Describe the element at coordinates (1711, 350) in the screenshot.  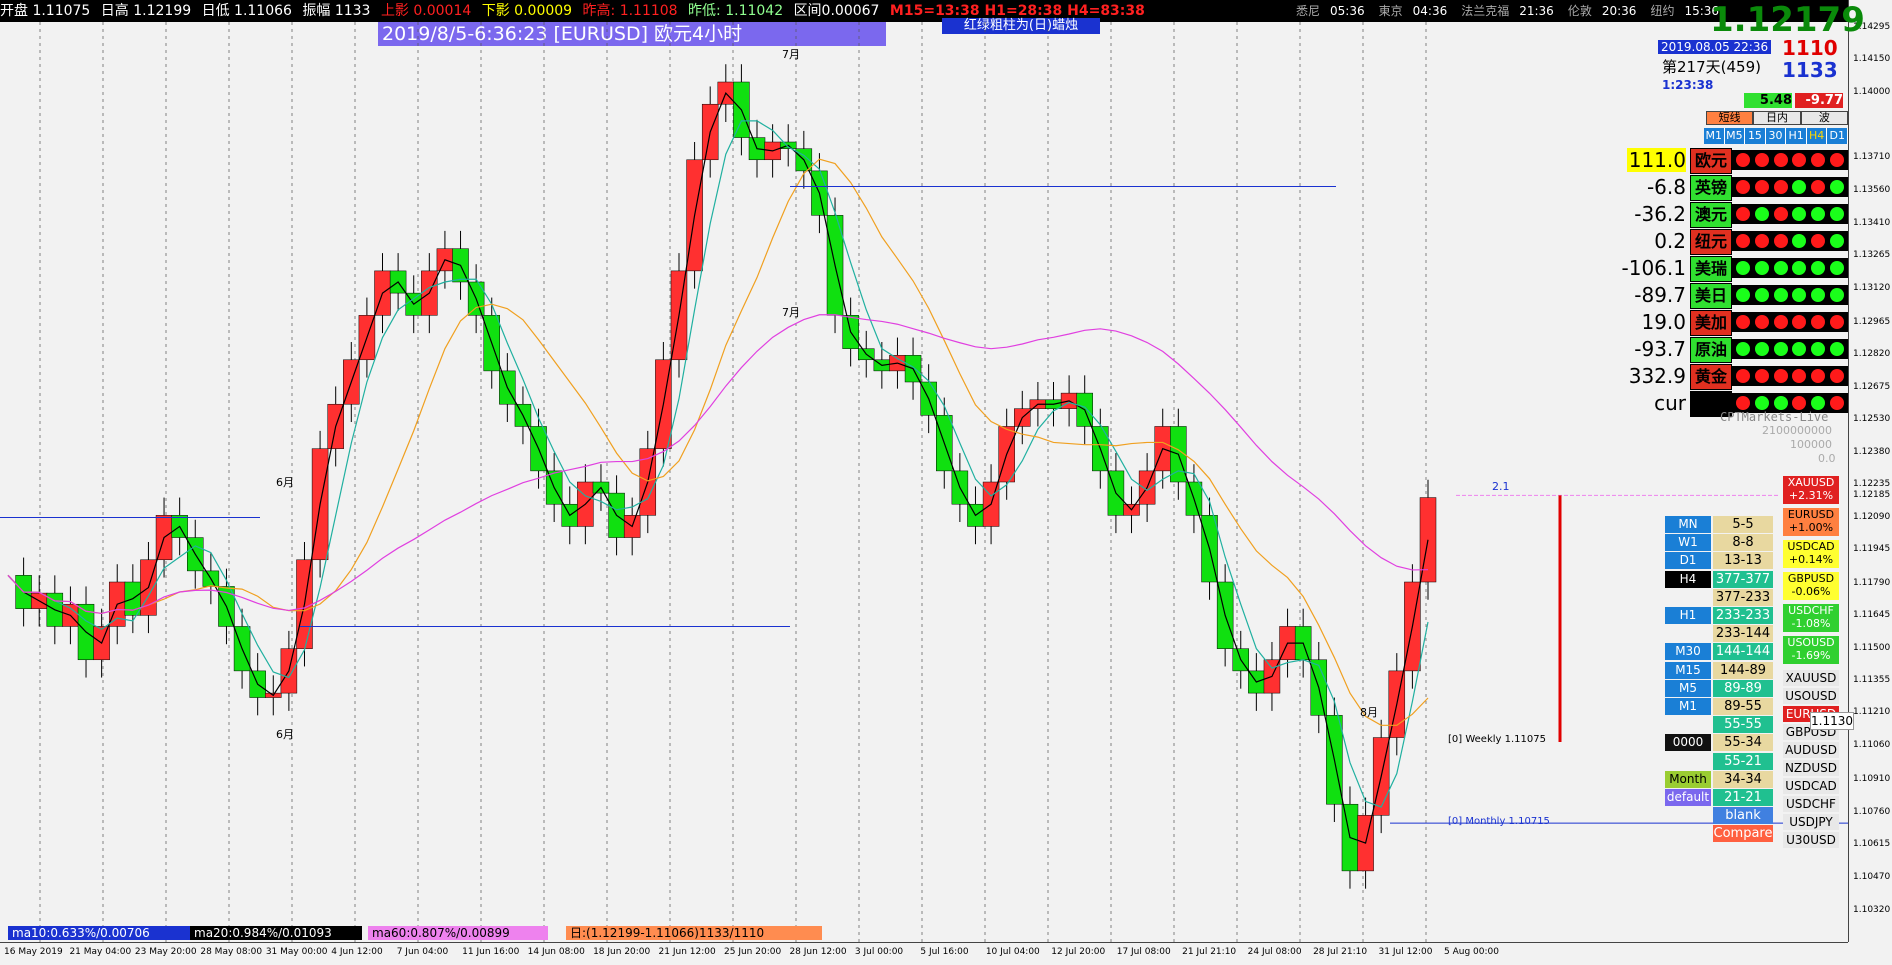
I see `currency-name: 原油` at that location.